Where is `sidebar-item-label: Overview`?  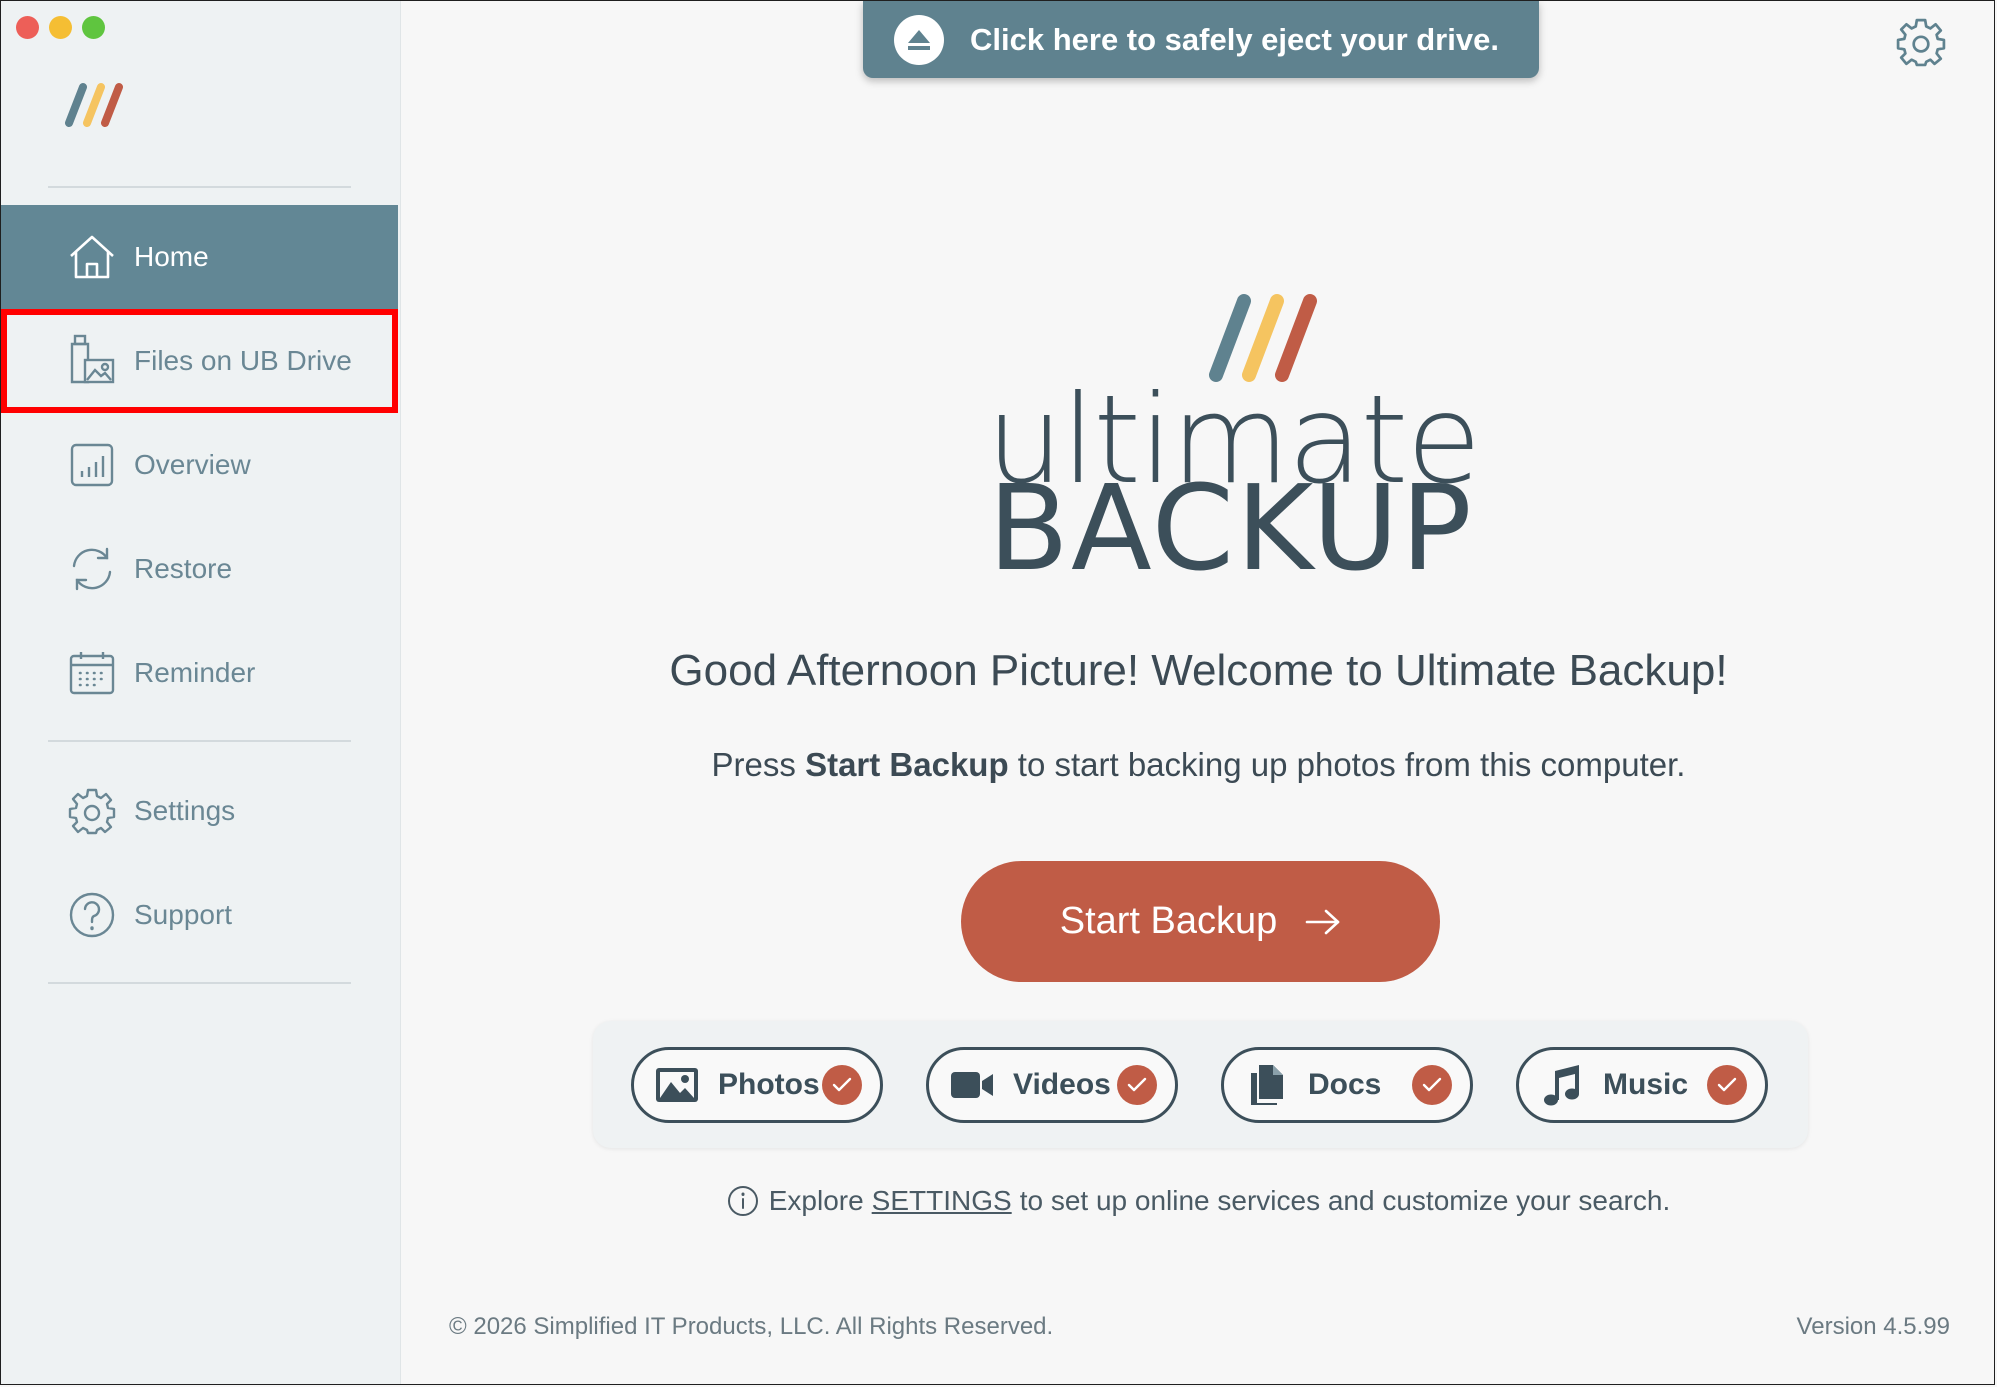 sidebar-item-label: Overview is located at coordinates (192, 464).